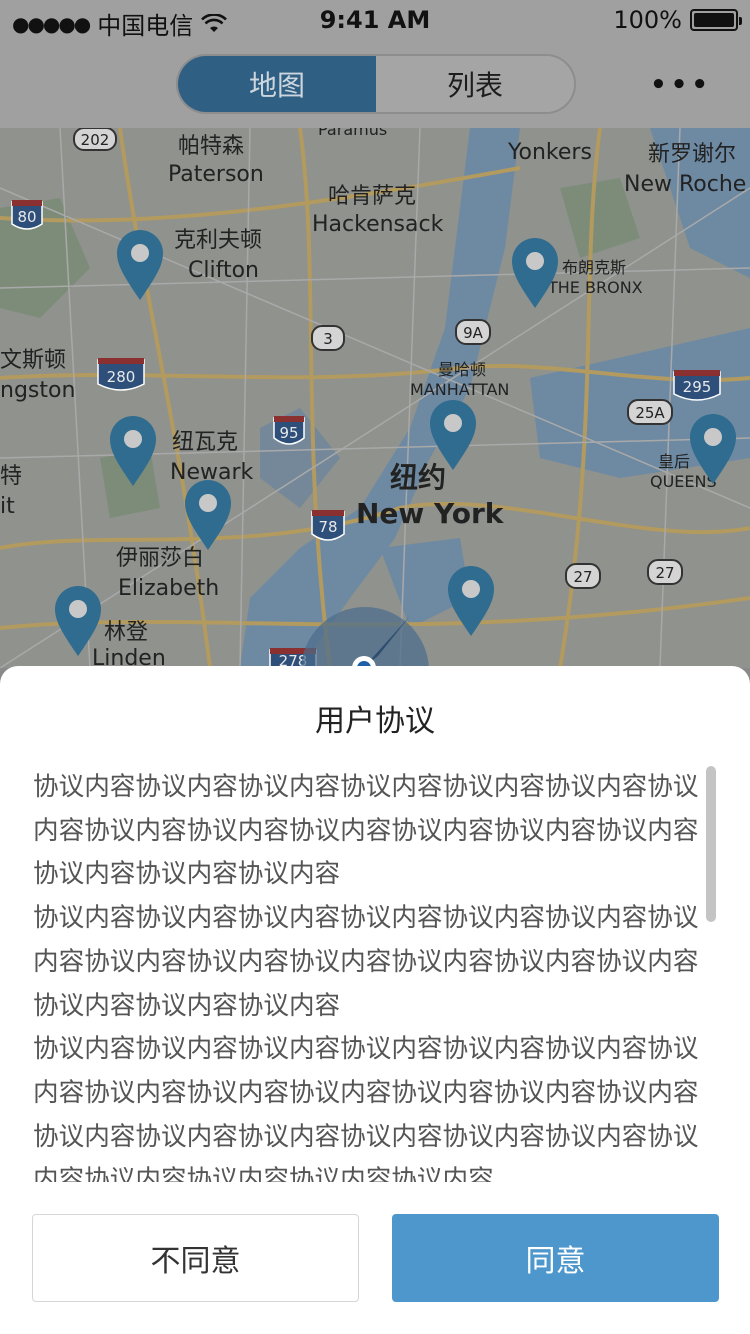  I want to click on current-location-icon, so click(365, 637).